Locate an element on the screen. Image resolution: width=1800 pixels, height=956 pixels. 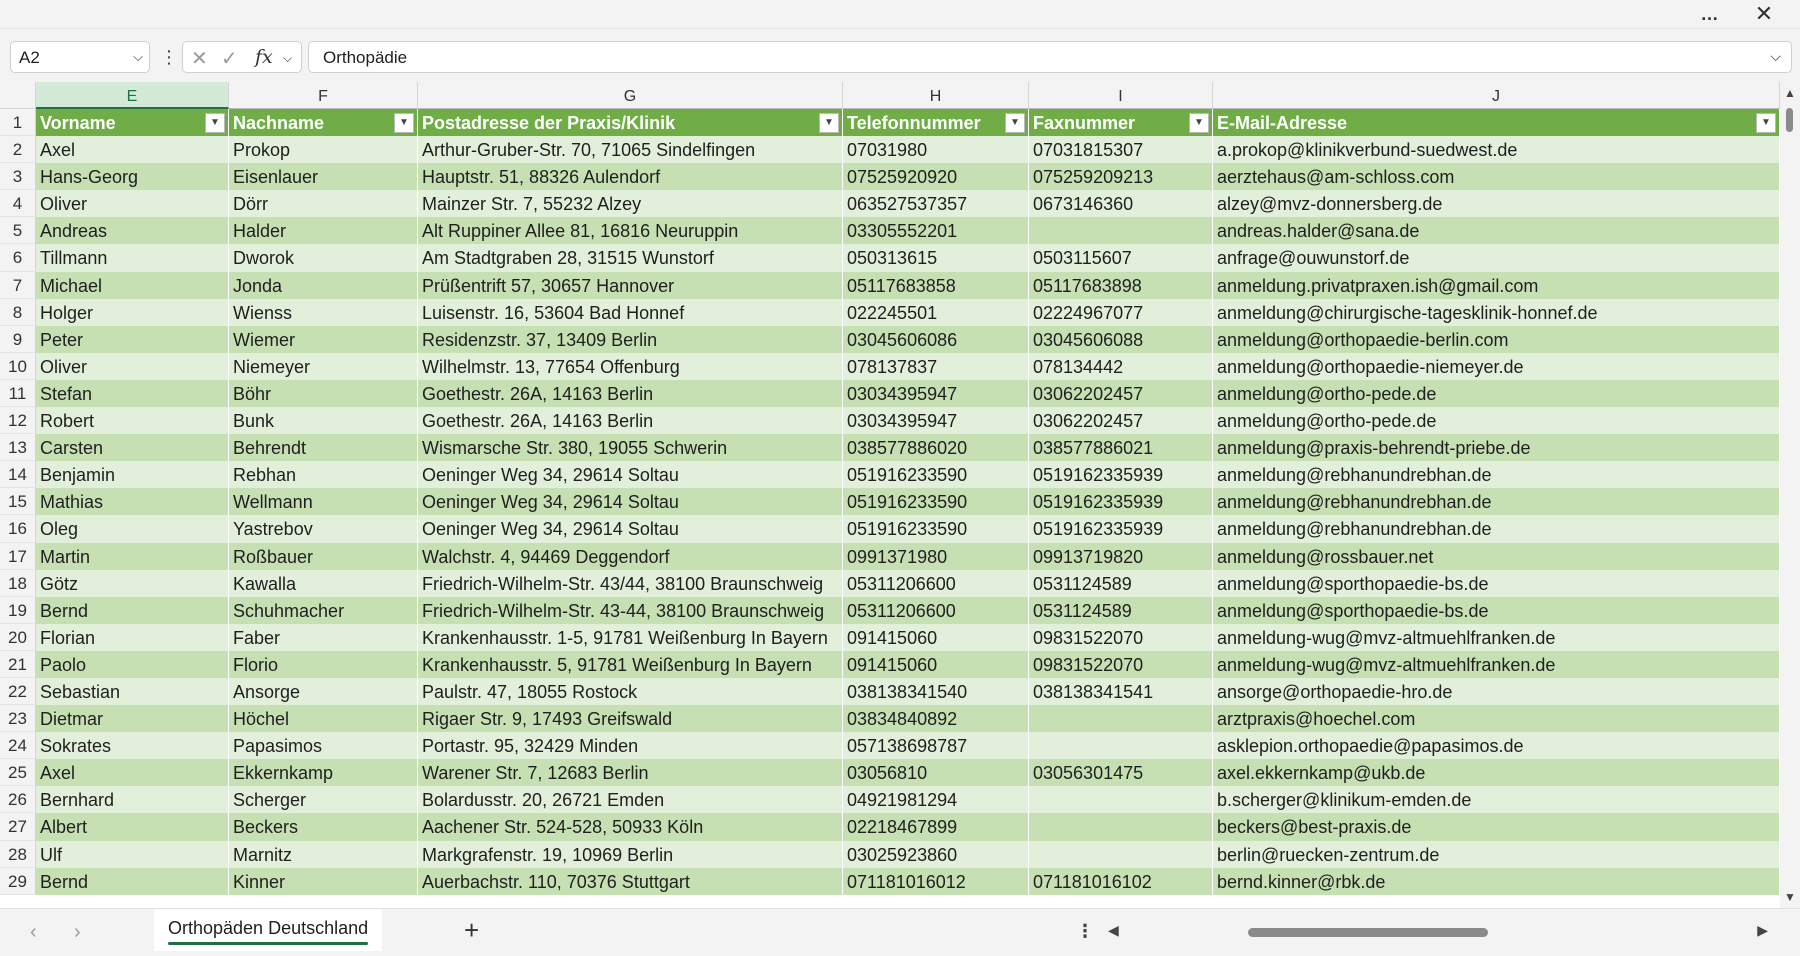
table-cell: 0673146360 is located at coordinates (1121, 204).